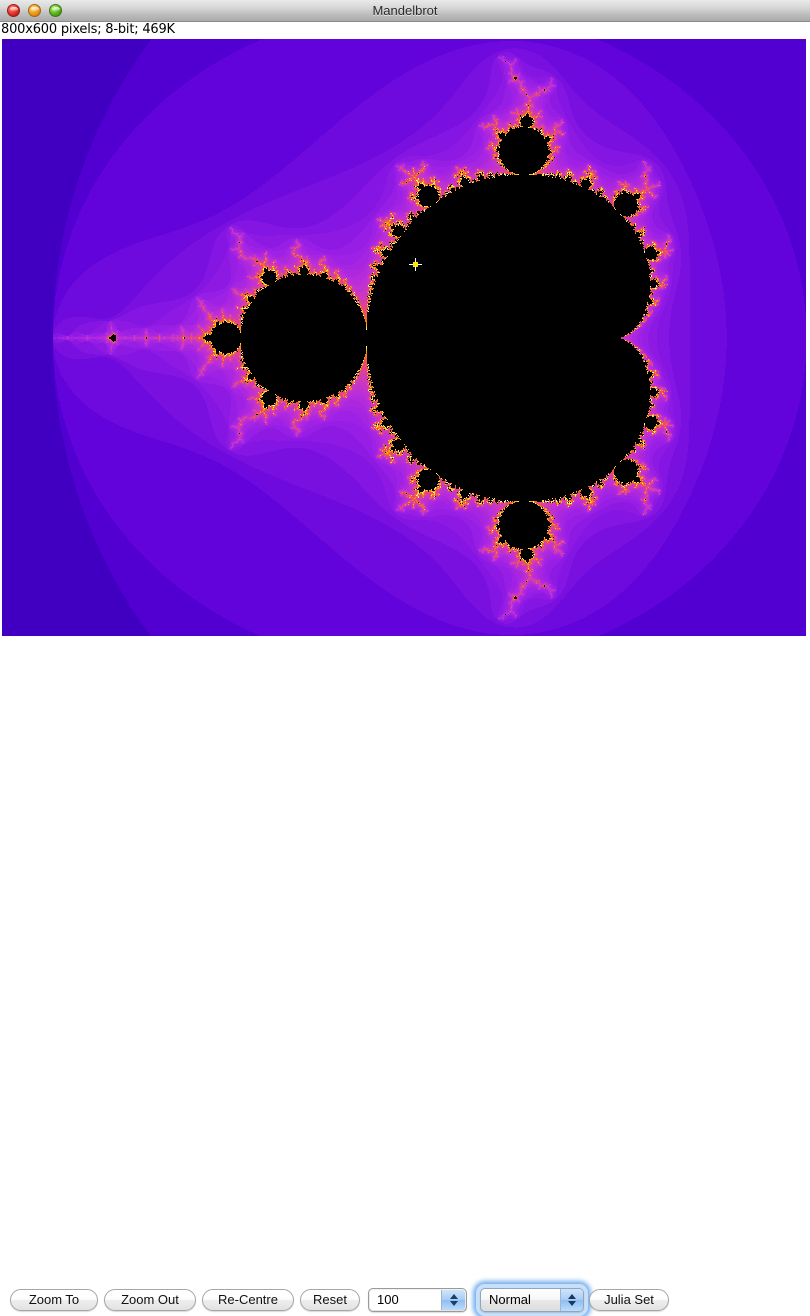 The image size is (810, 1316). What do you see at coordinates (453, 1300) in the screenshot?
I see `iterations-stepper-arrows` at bounding box center [453, 1300].